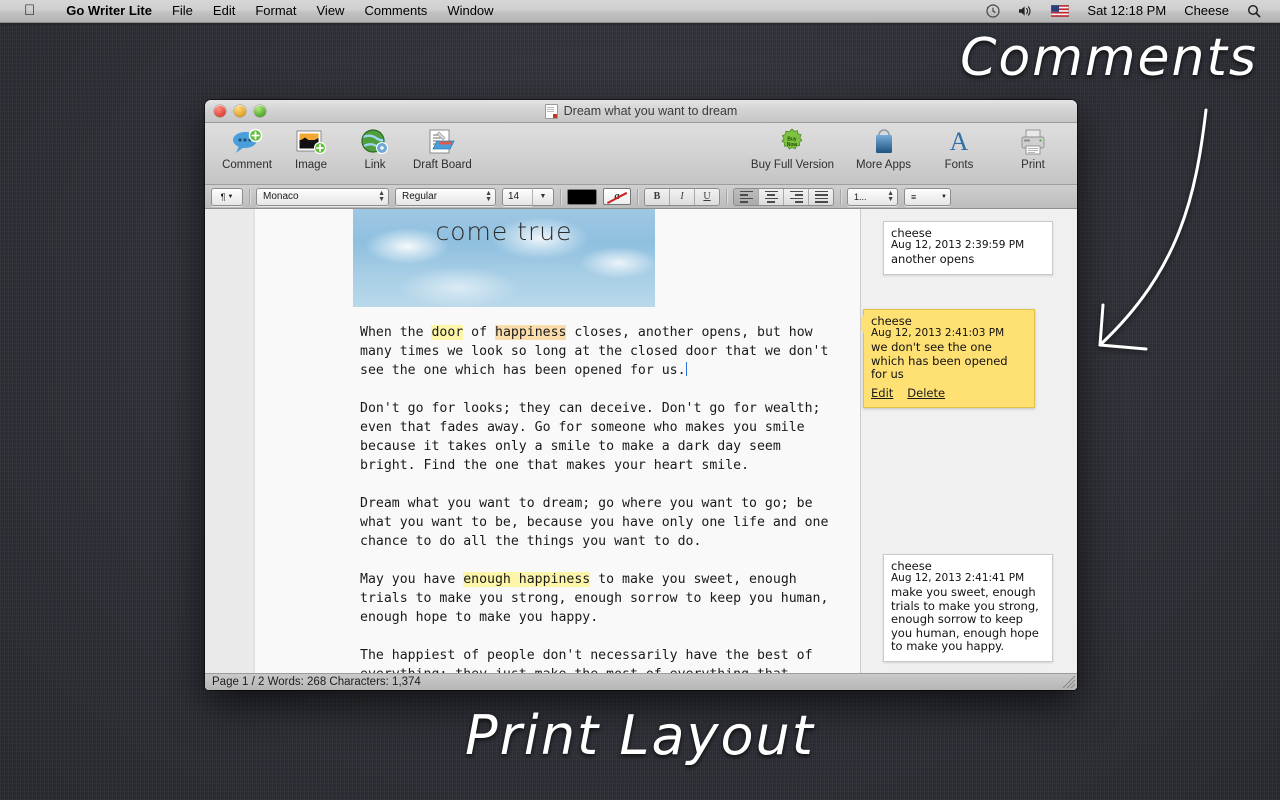 The width and height of the screenshot is (1280, 800). Describe the element at coordinates (1060, 11) in the screenshot. I see `us-flag-icon` at that location.